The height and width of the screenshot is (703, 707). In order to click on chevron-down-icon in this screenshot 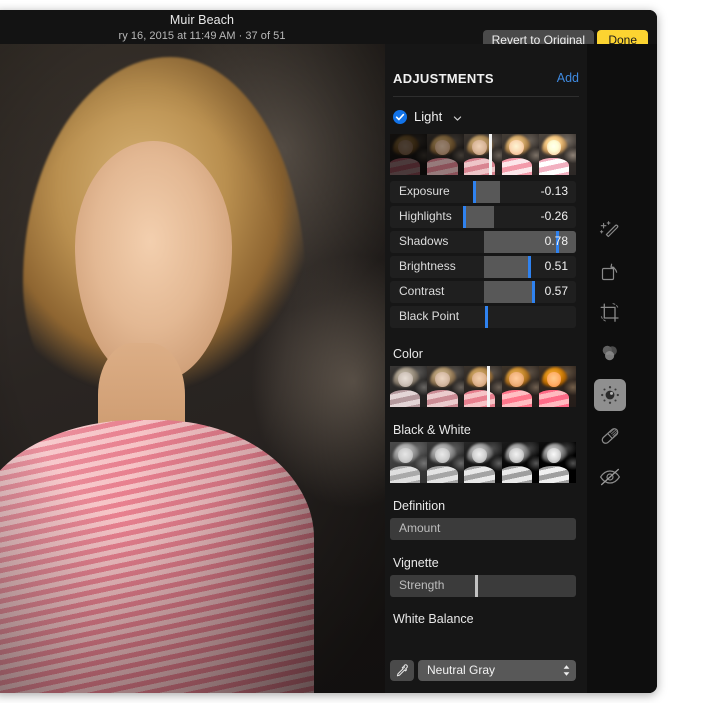, I will do `click(457, 118)`.